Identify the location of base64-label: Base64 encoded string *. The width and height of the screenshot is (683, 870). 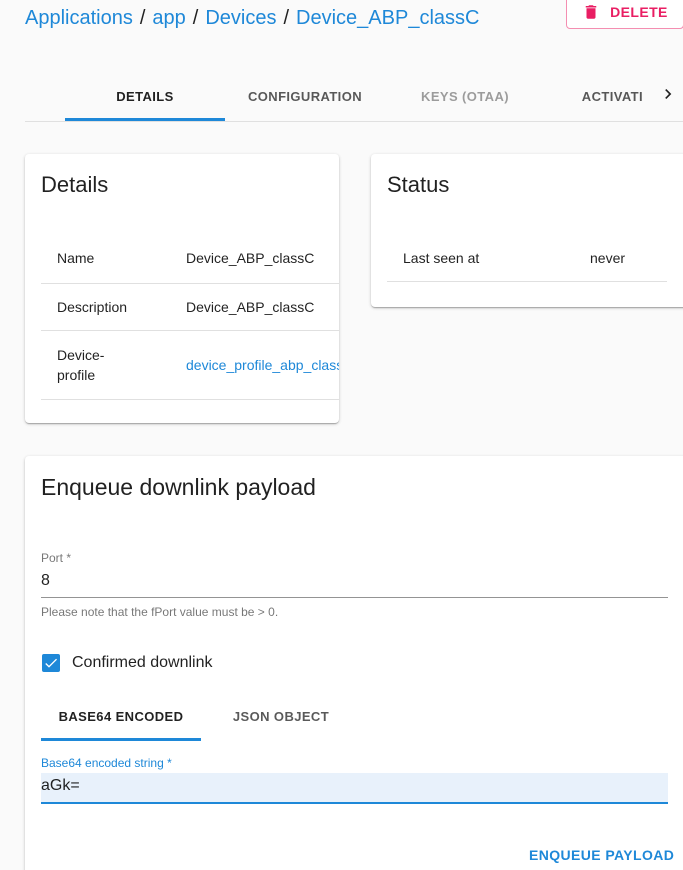
(106, 763).